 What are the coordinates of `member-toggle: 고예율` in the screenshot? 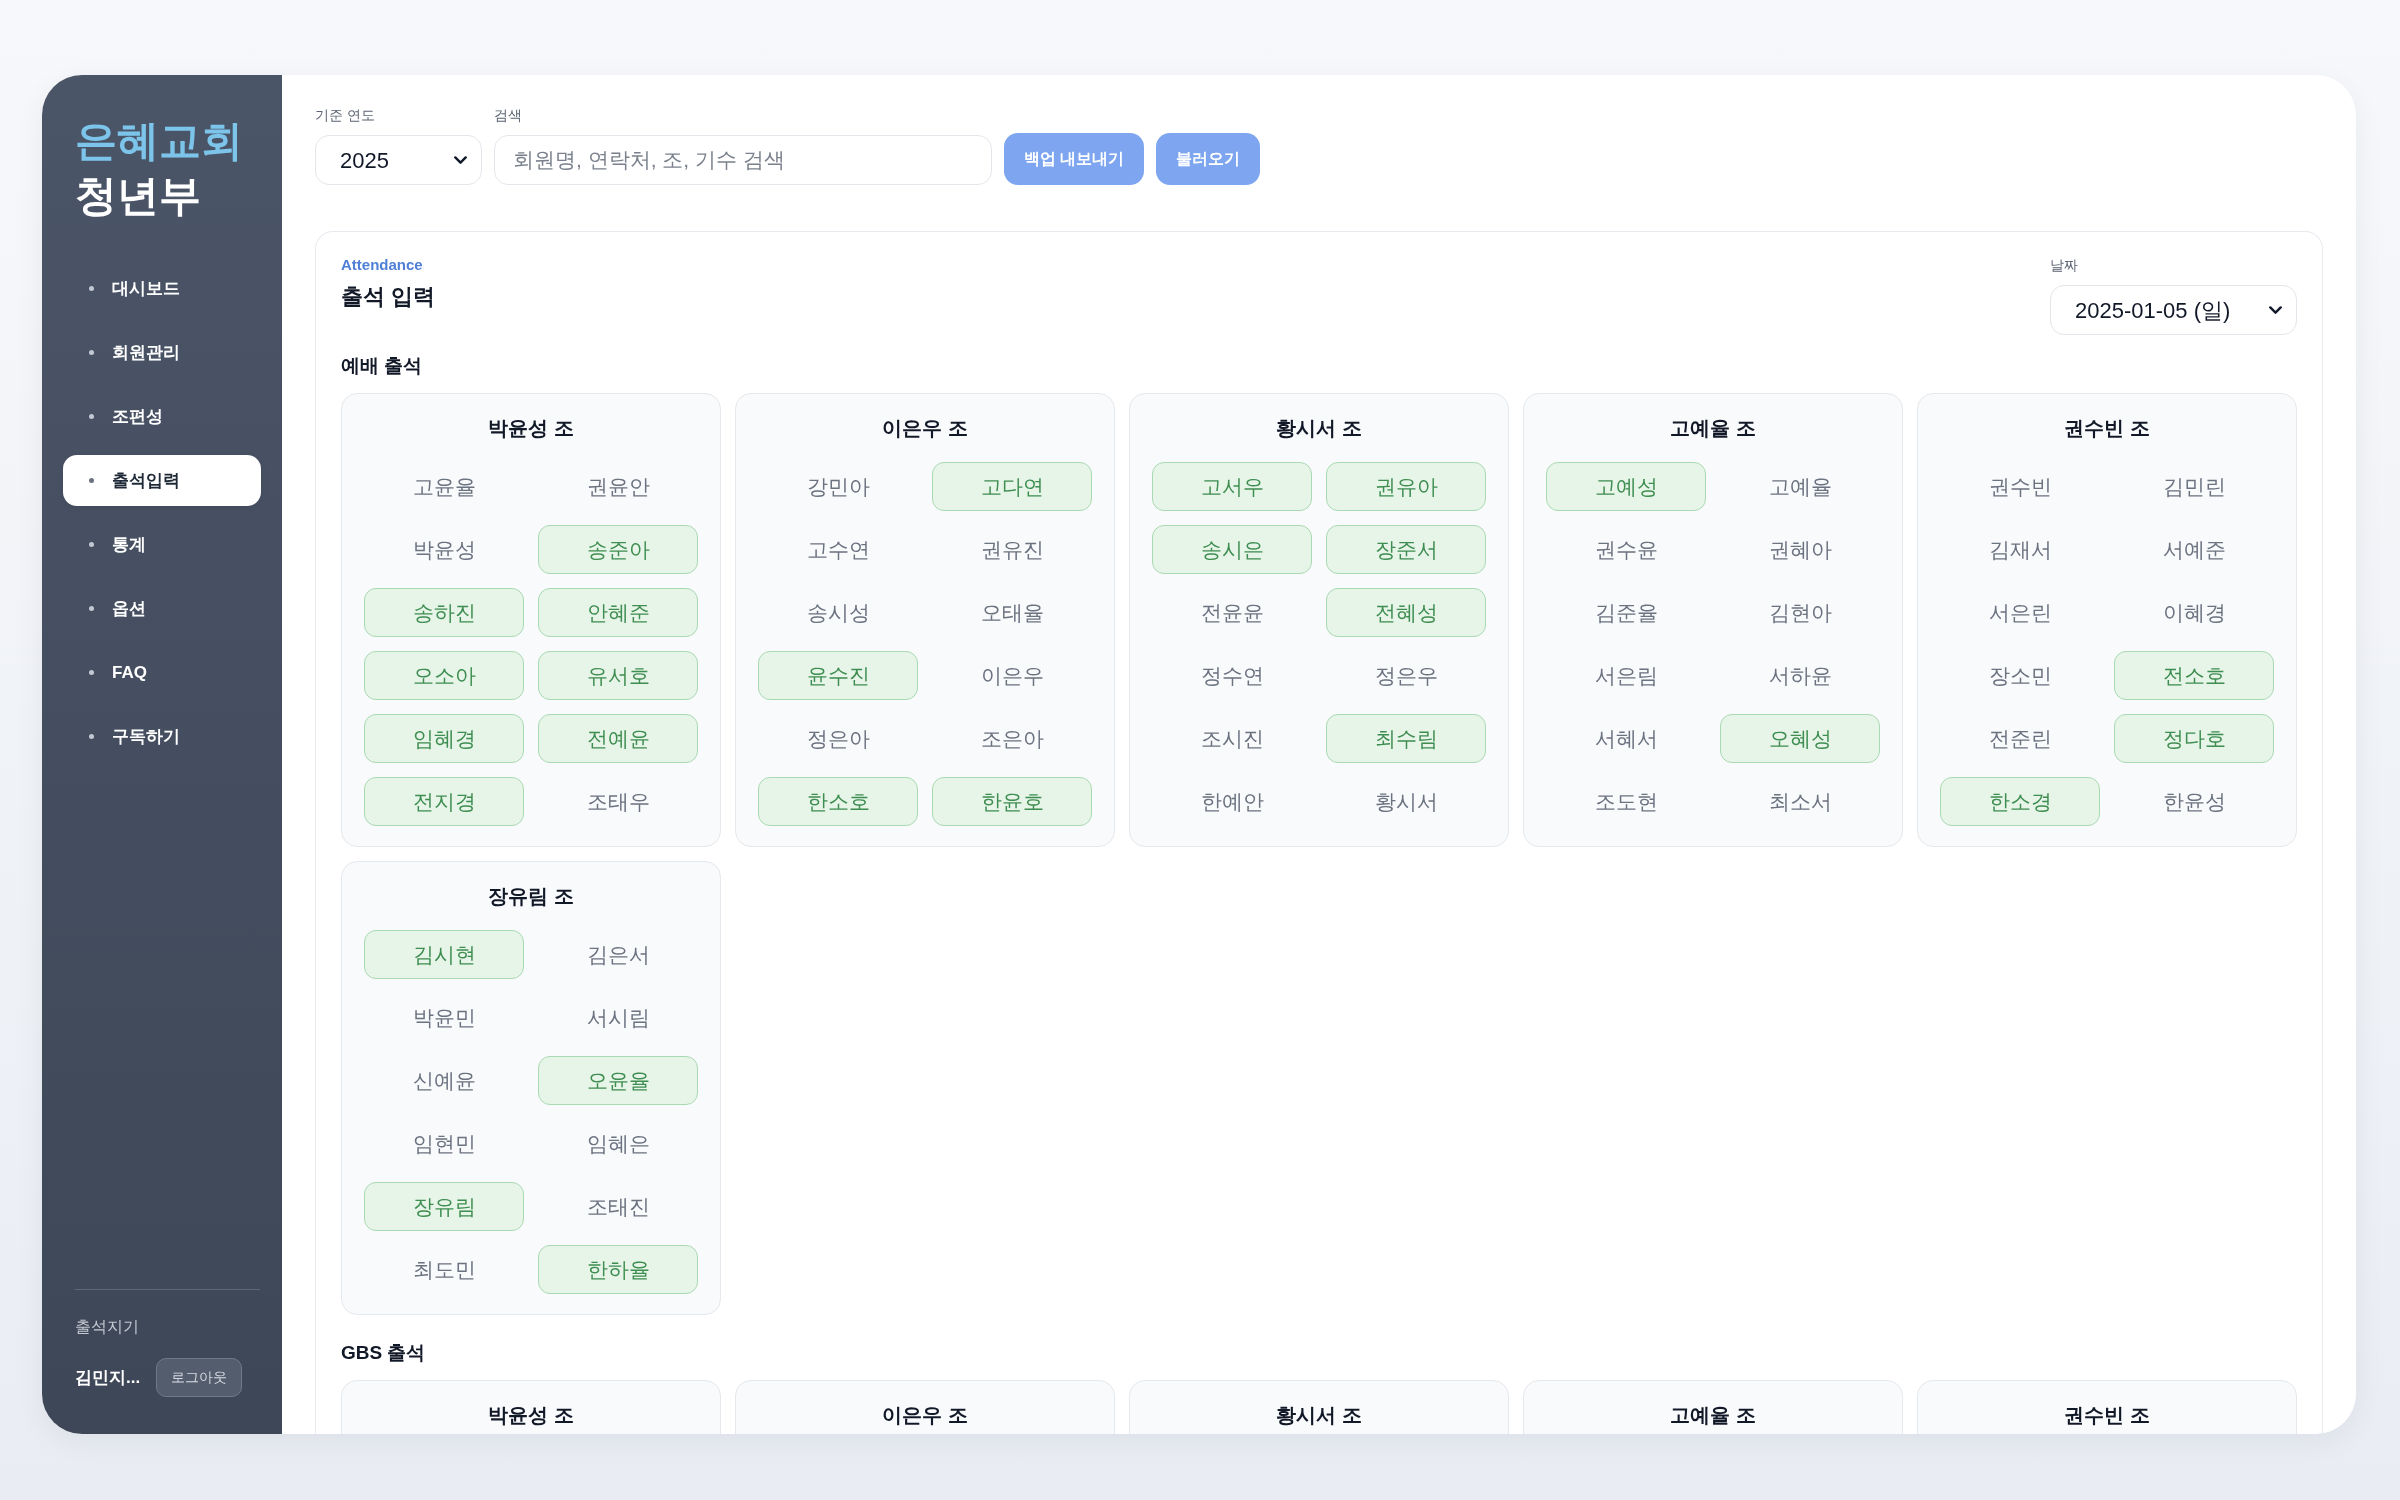 It's located at (1800, 486).